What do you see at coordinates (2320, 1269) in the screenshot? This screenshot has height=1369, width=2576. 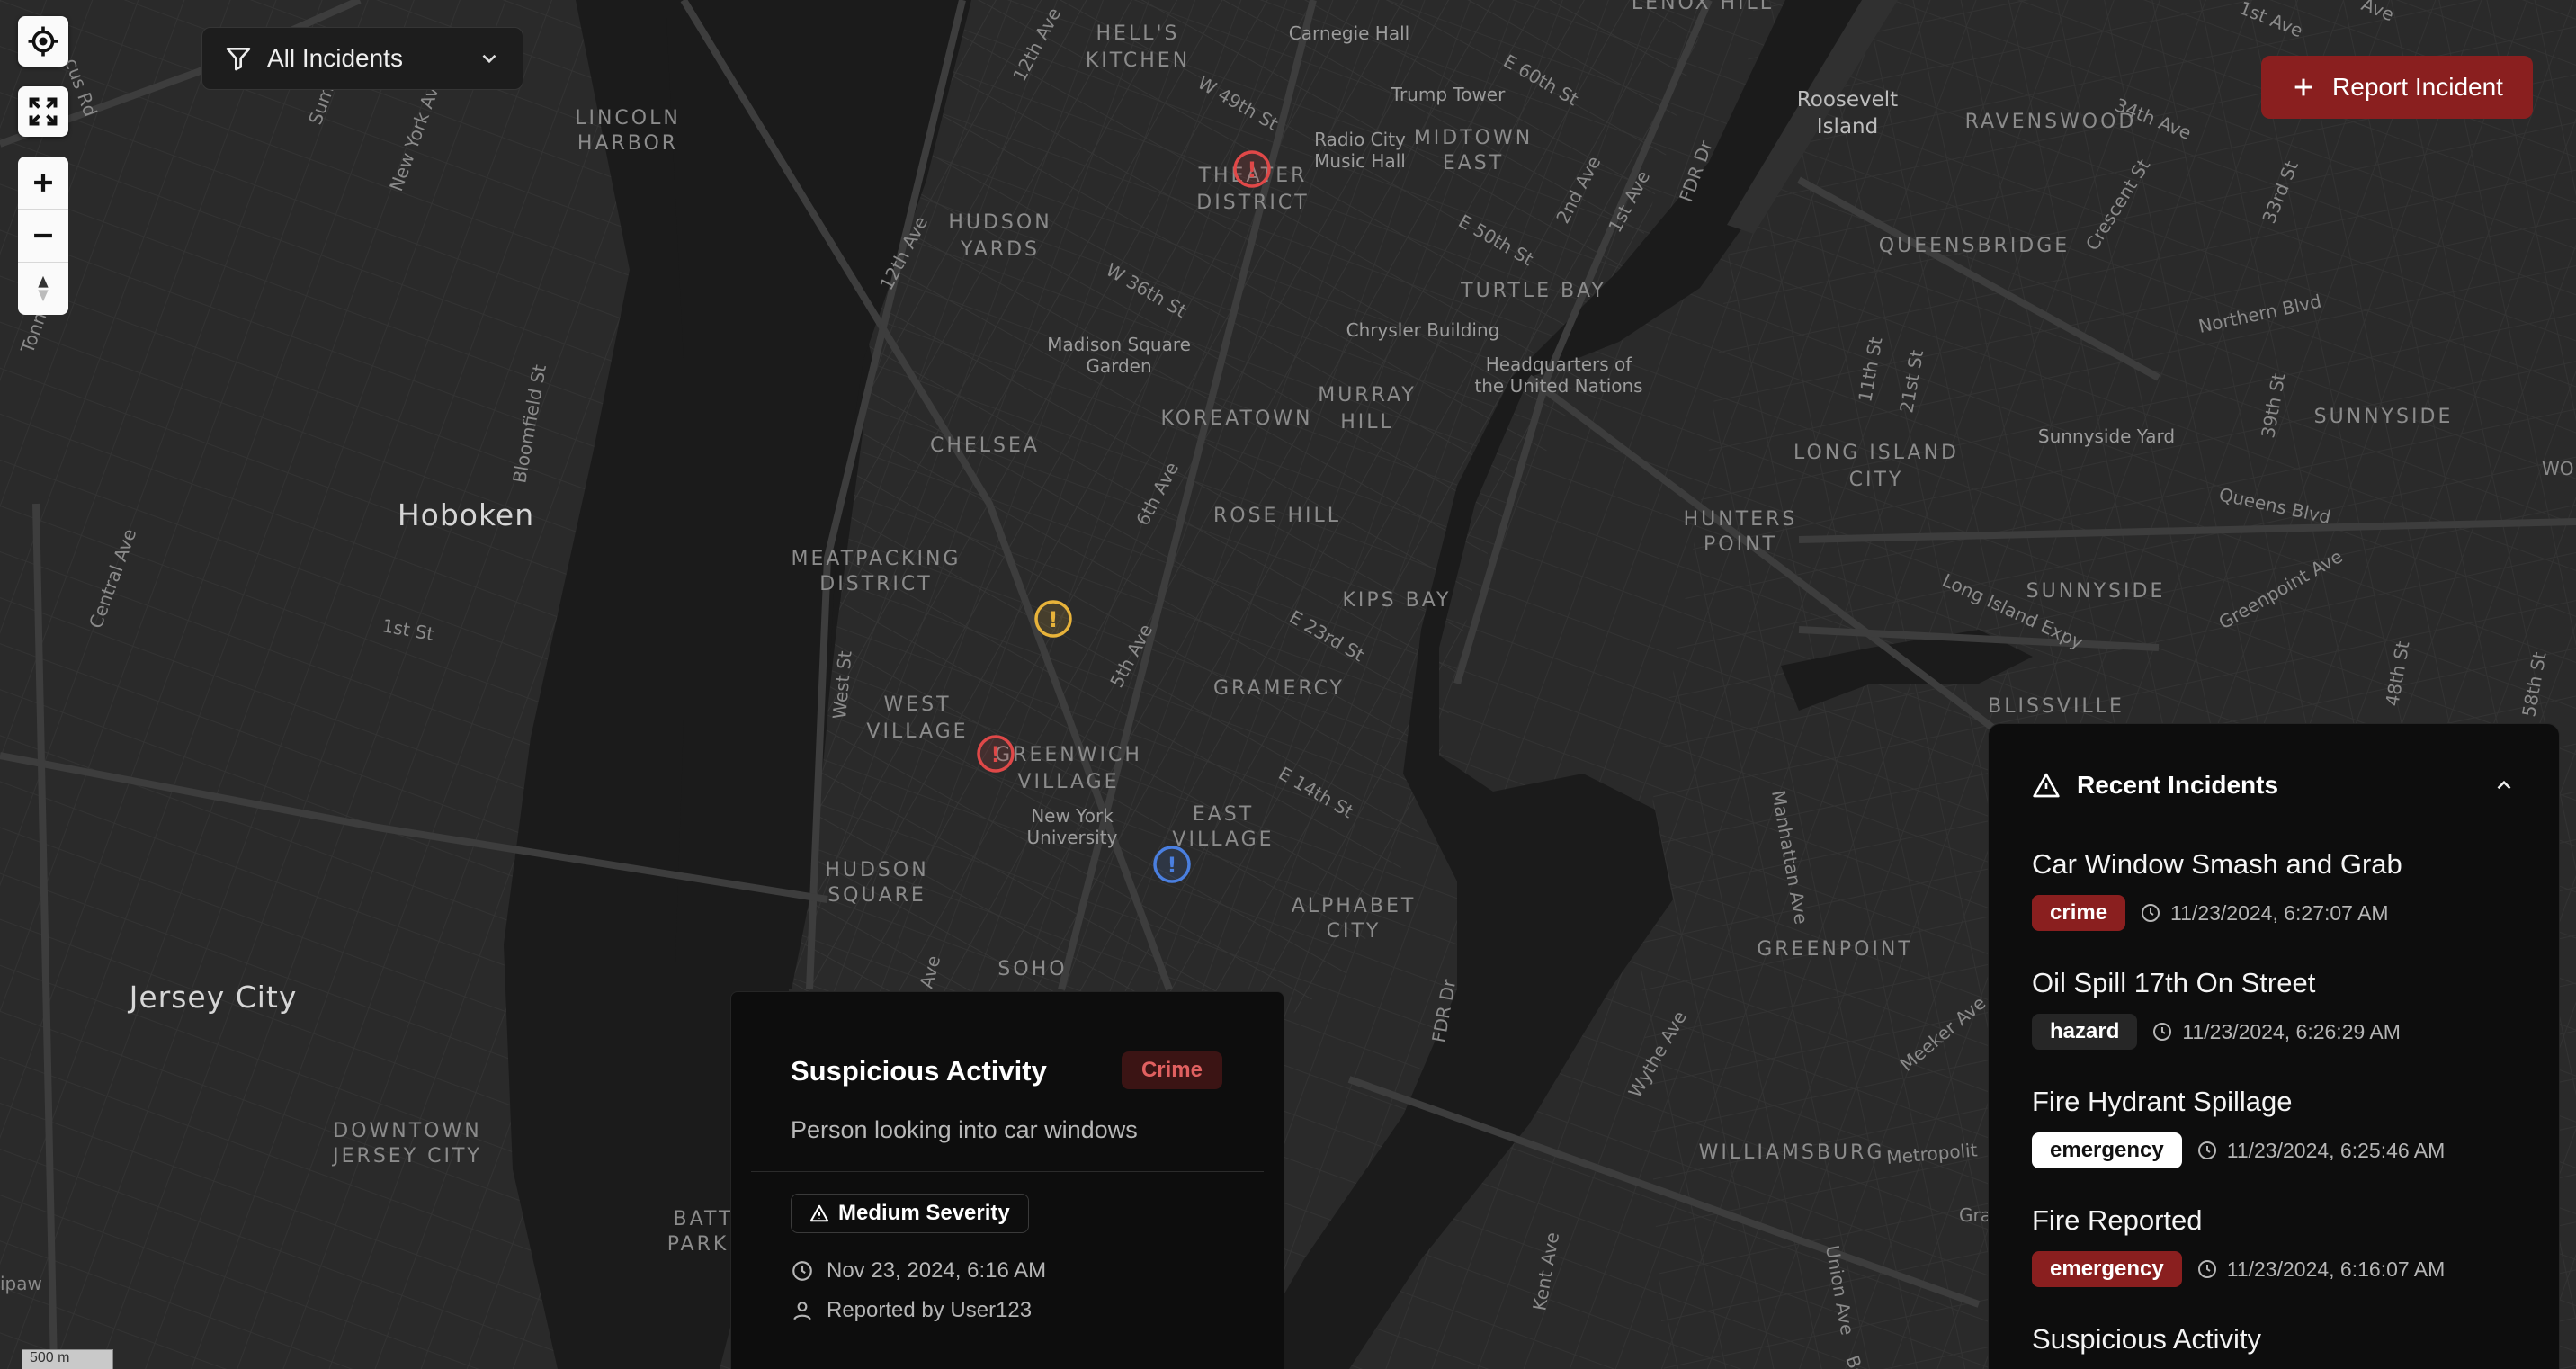 I see `incident-time: 11/23/2024, 6:16:07 AM` at bounding box center [2320, 1269].